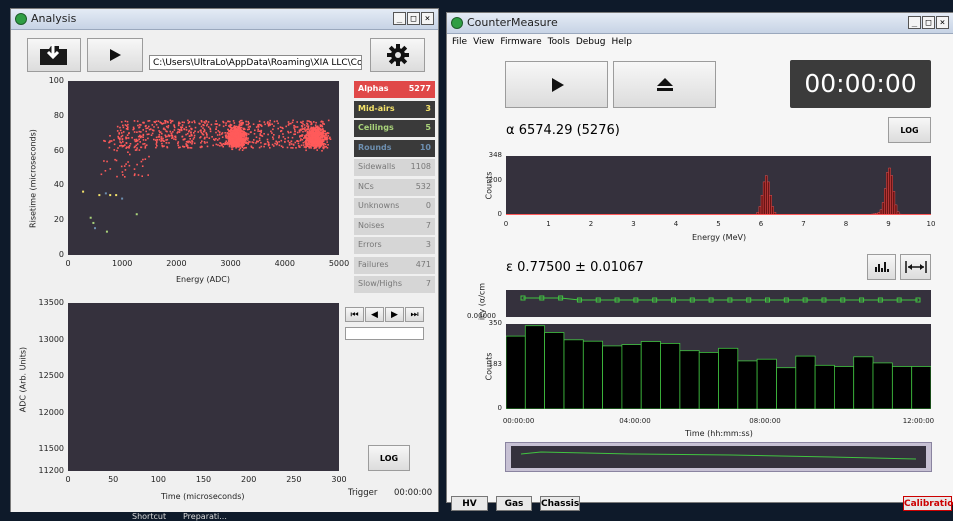  I want to click on open-folder-button, so click(54, 55).